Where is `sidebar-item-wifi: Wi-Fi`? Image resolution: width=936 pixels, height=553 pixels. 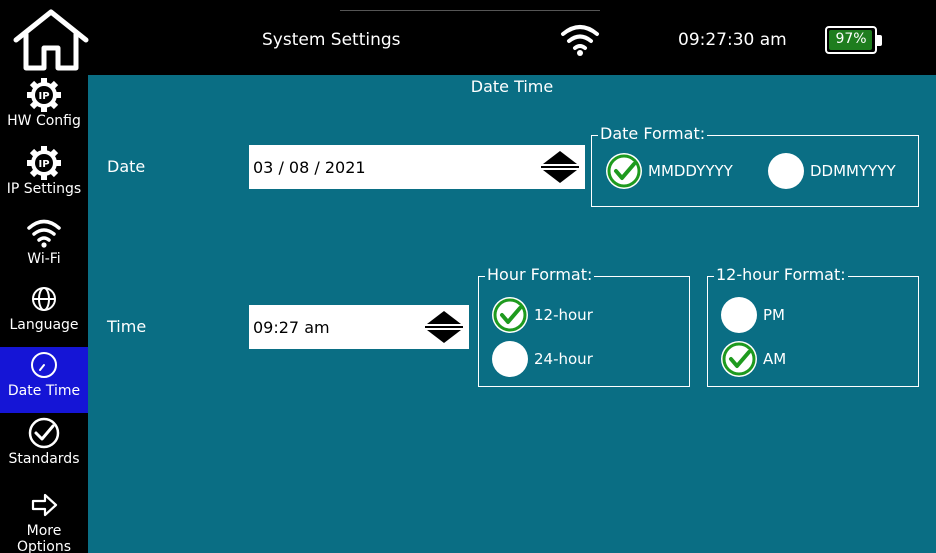 sidebar-item-wifi: Wi-Fi is located at coordinates (44, 247).